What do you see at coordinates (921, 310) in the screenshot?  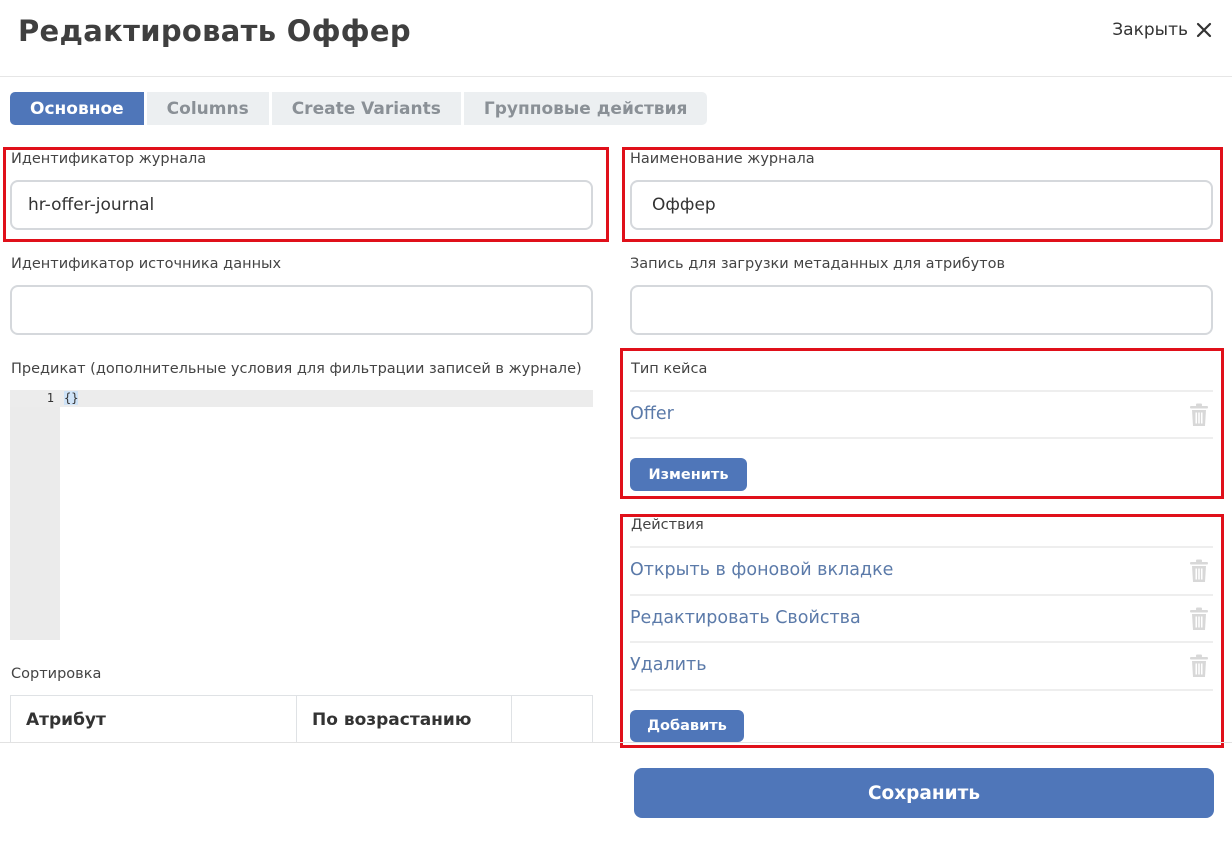 I see `metadata-record-input` at bounding box center [921, 310].